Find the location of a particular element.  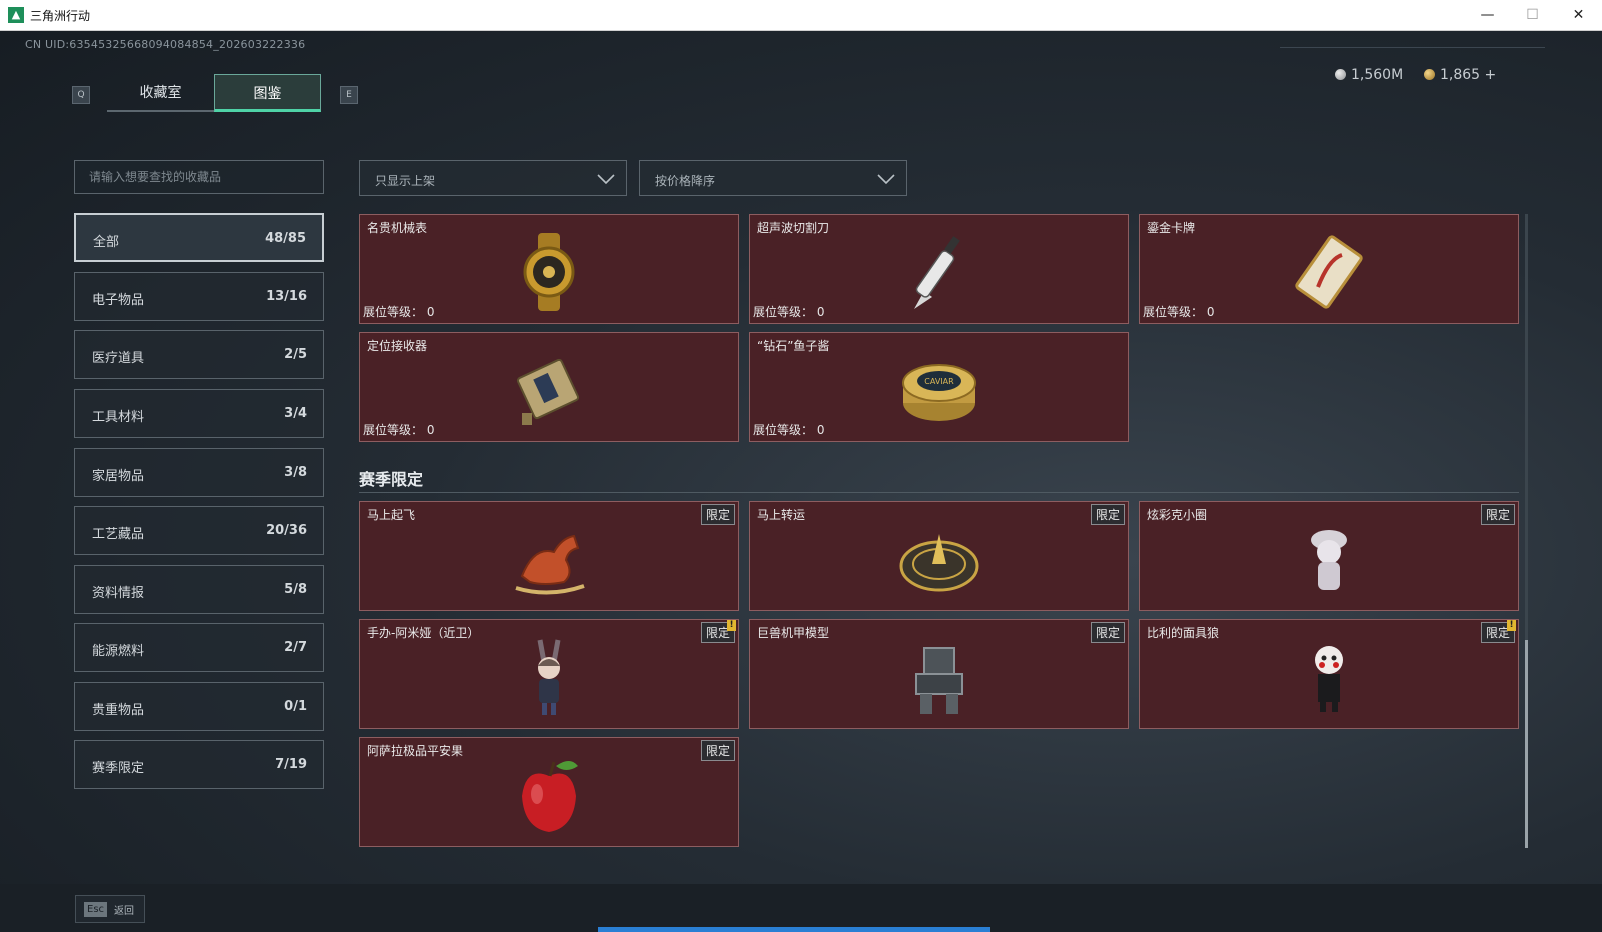

season-item-card: 马上起飞 限定 is located at coordinates (549, 556).